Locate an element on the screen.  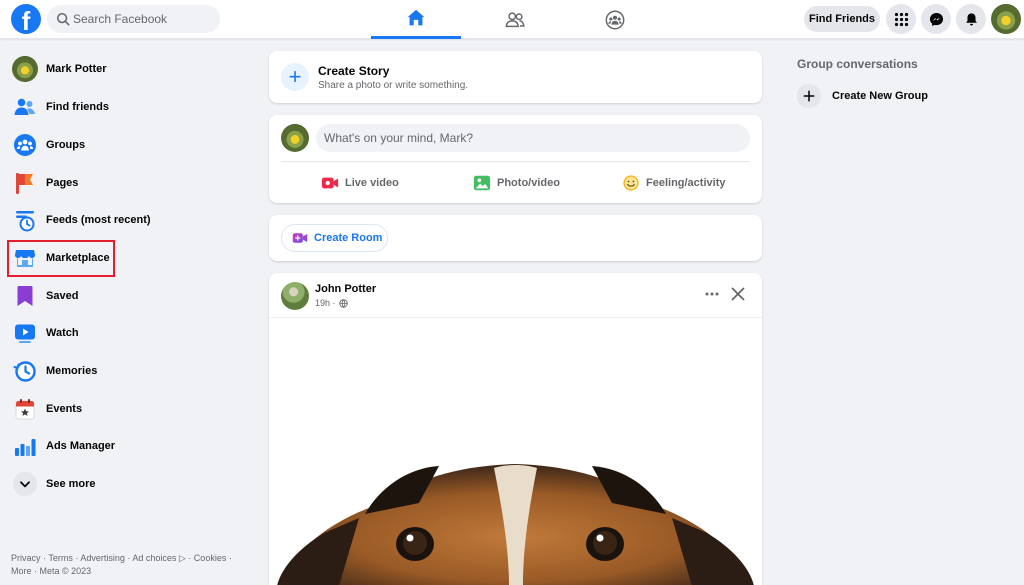
sidebar-item-feeds: Feeds (most recent) is located at coordinates (122, 220).